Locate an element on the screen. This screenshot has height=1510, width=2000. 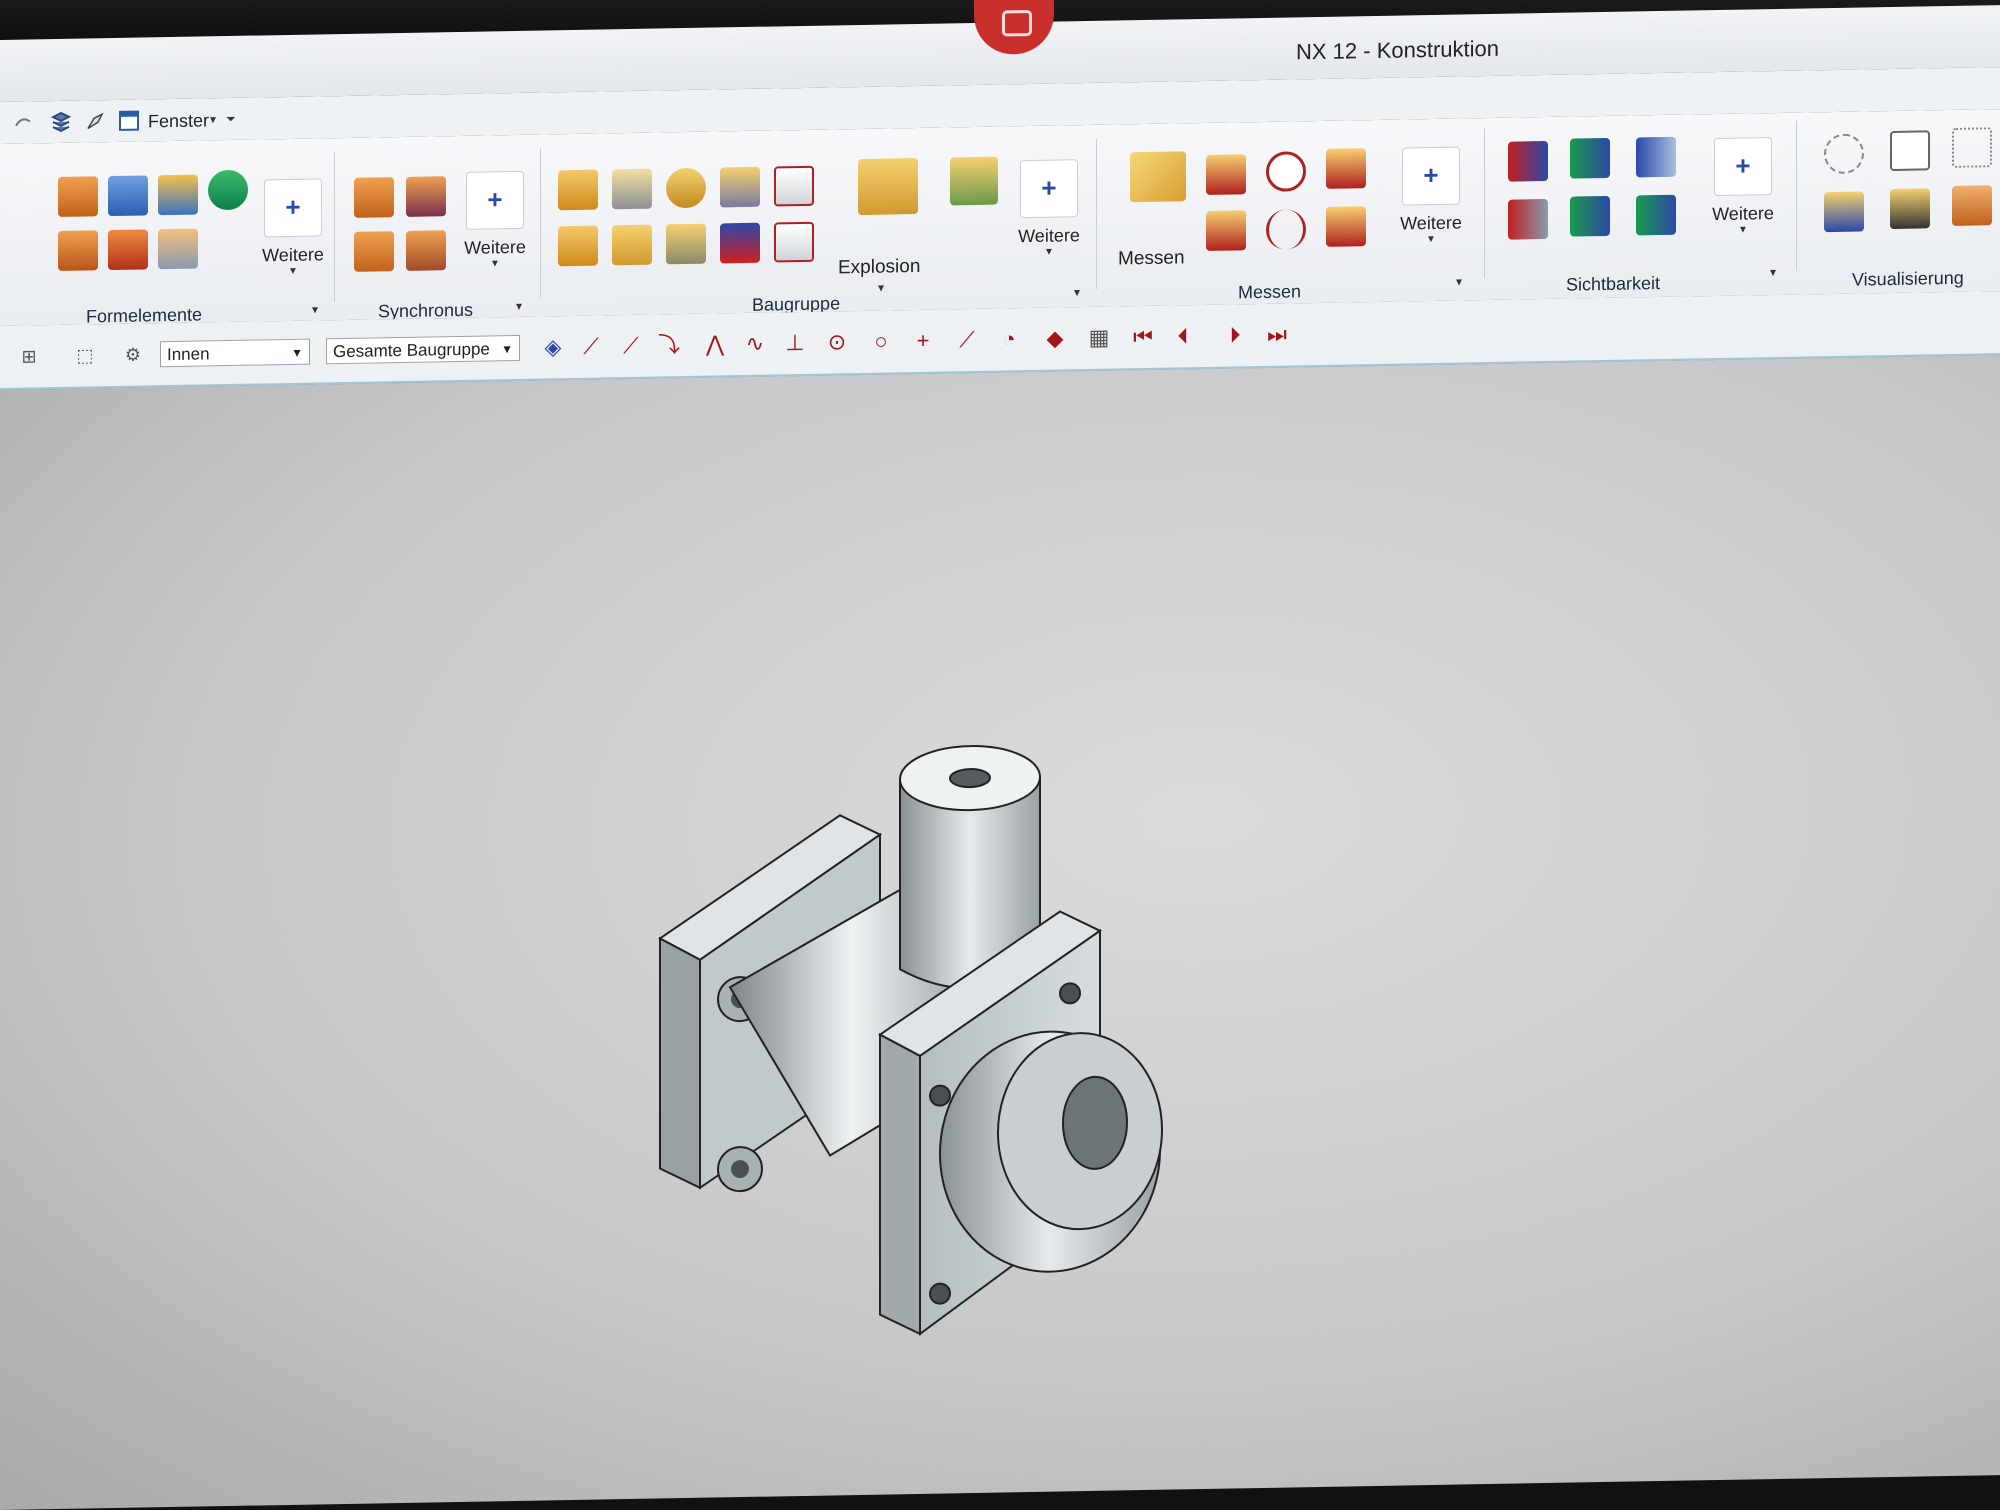
material-icon is located at coordinates (1972, 205).